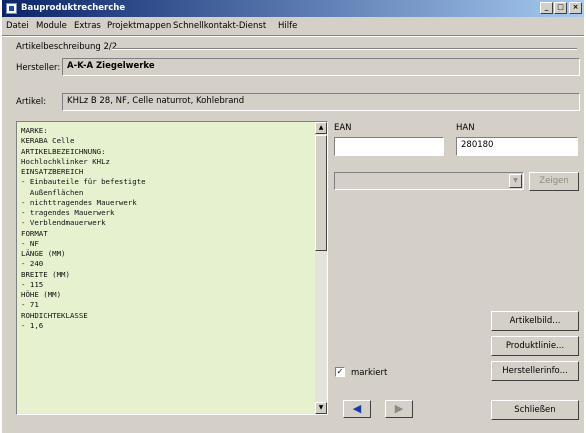 This screenshot has width=586, height=433. Describe the element at coordinates (65, 161) in the screenshot. I see `description-line: Hochlochklinker KHLz` at that location.